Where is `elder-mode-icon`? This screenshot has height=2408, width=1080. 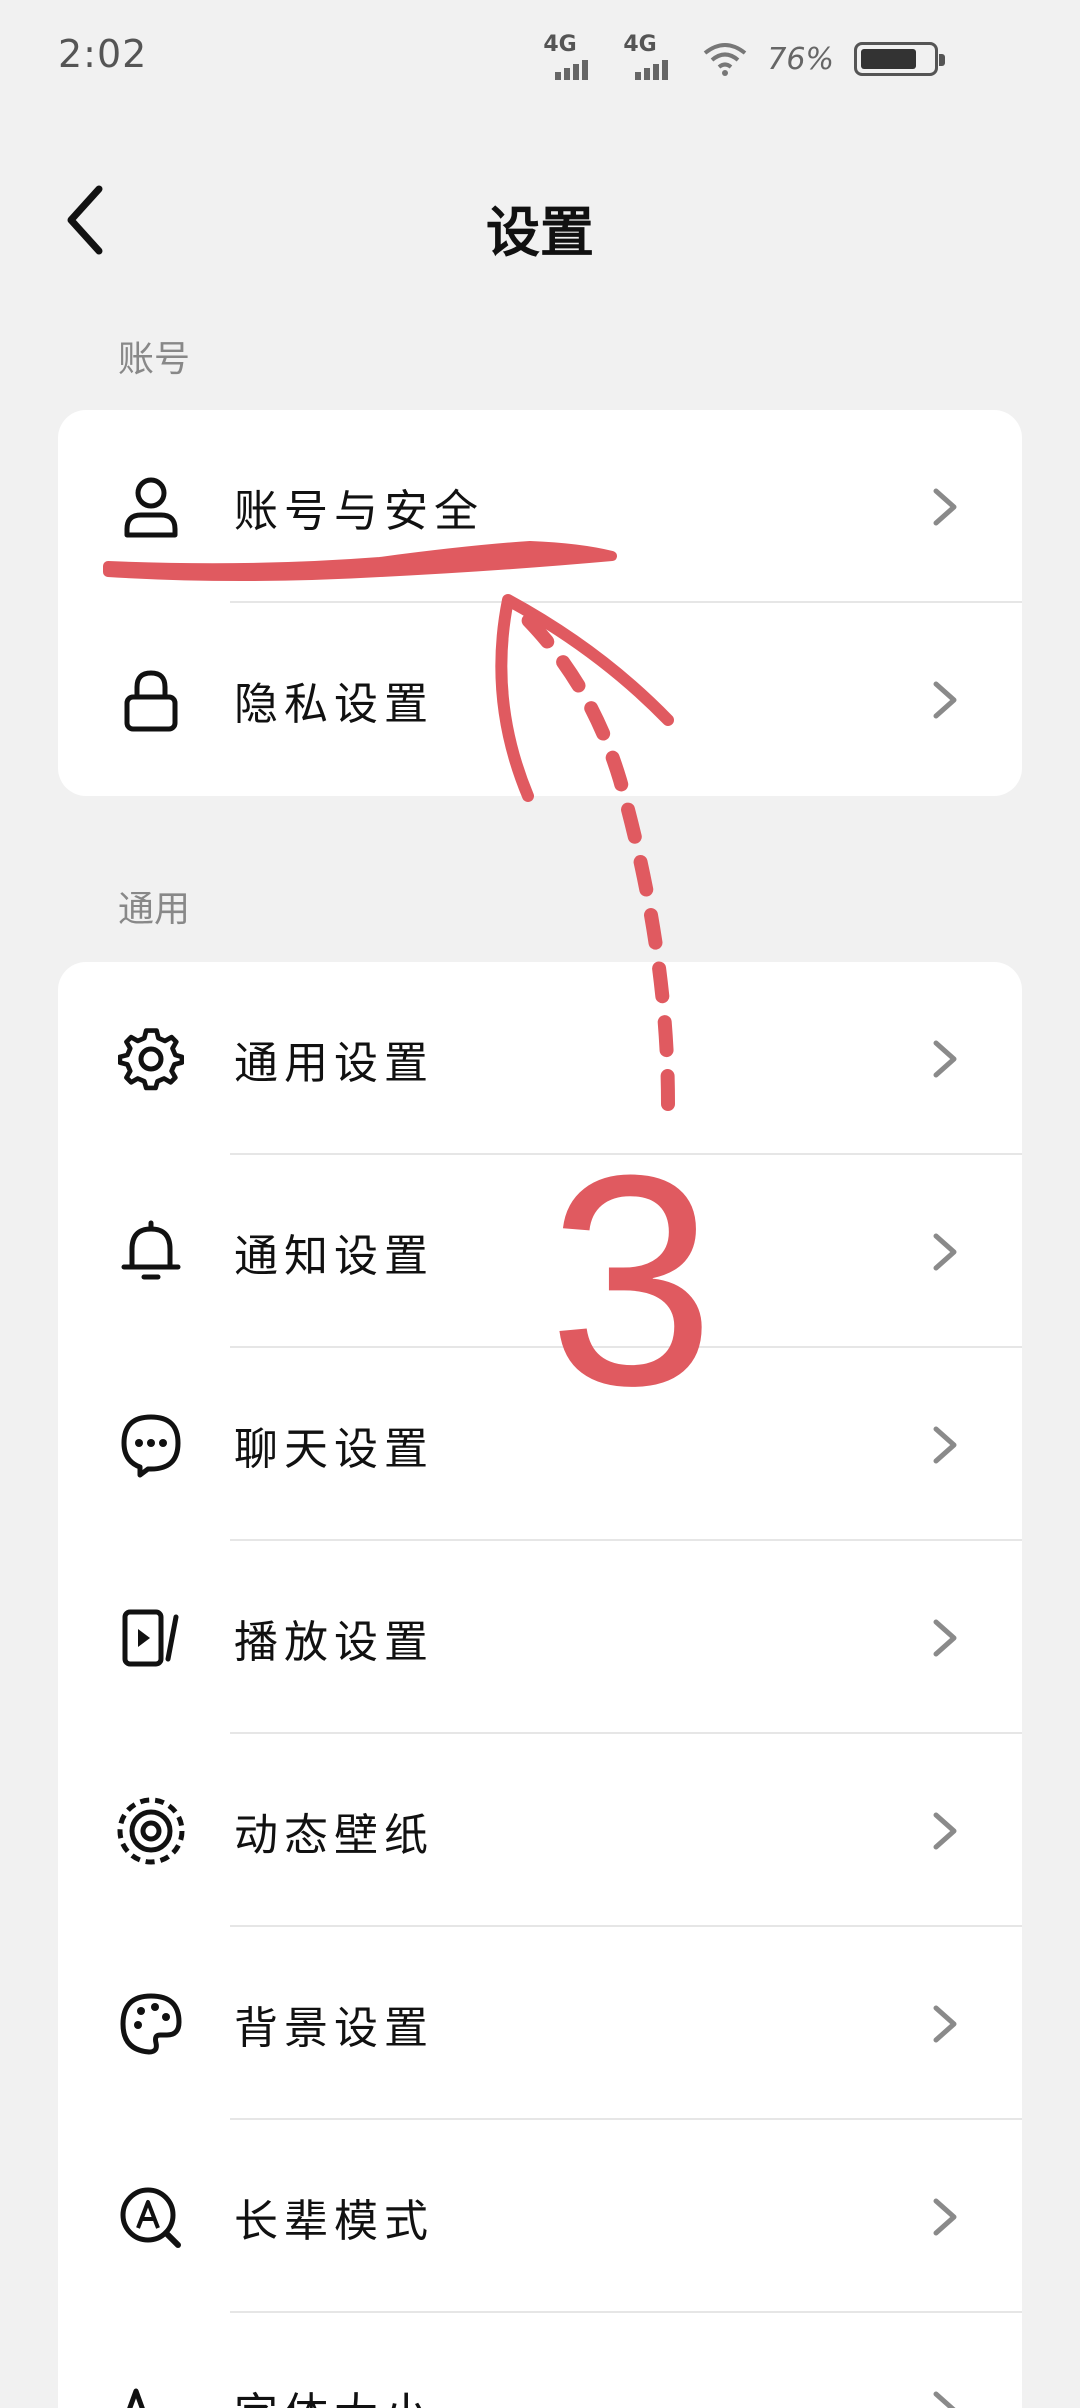 elder-mode-icon is located at coordinates (151, 2217).